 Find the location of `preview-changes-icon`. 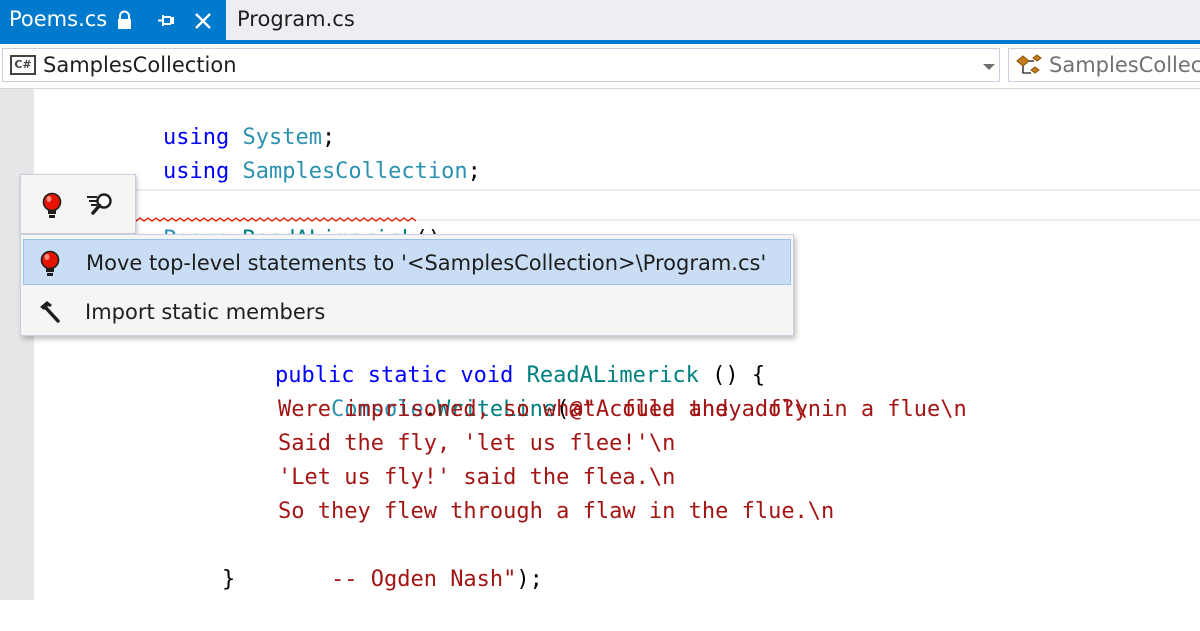

preview-changes-icon is located at coordinates (101, 205).